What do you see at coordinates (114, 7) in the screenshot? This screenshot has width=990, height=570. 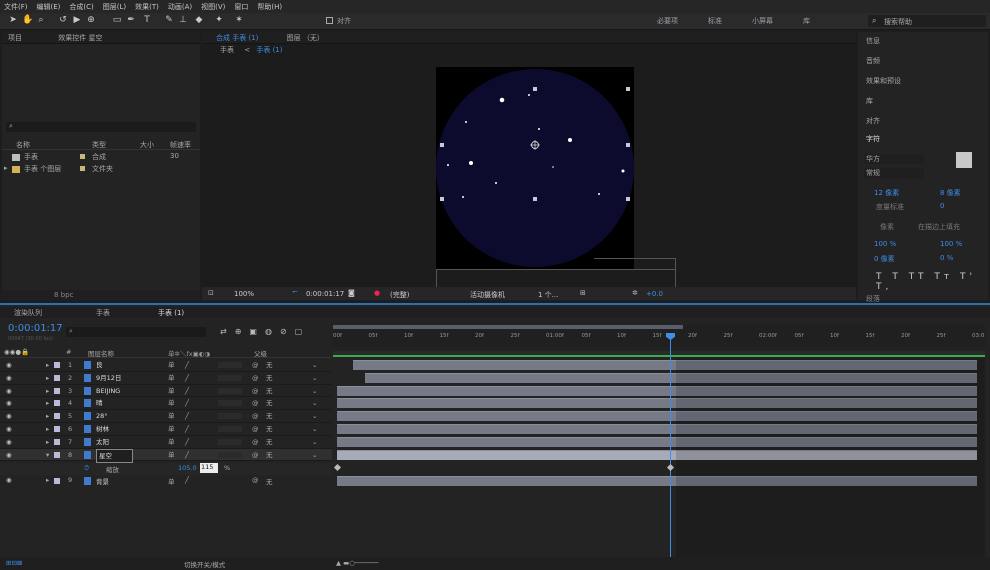 I see `menu-layer: 图层(L)` at bounding box center [114, 7].